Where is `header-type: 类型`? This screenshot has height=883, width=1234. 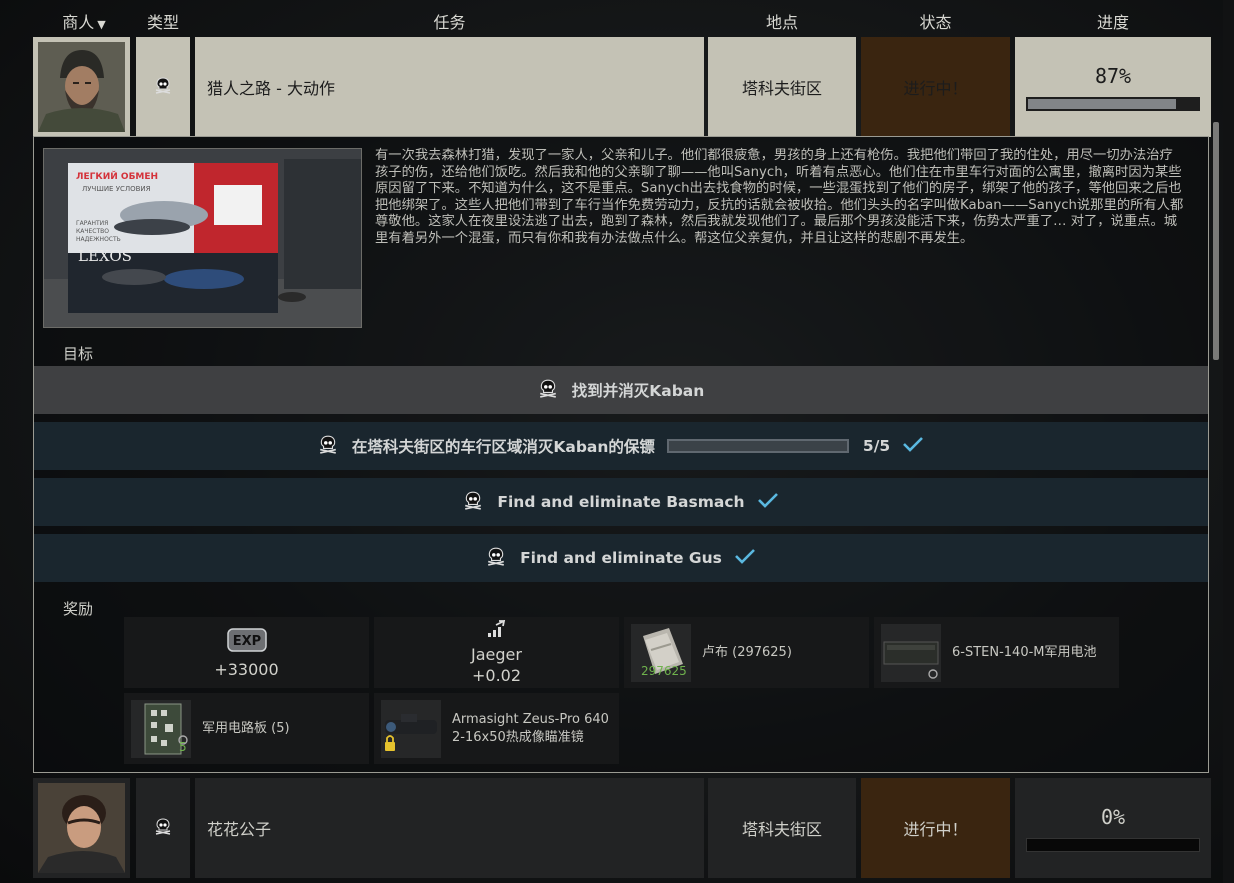 header-type: 类型 is located at coordinates (163, 21).